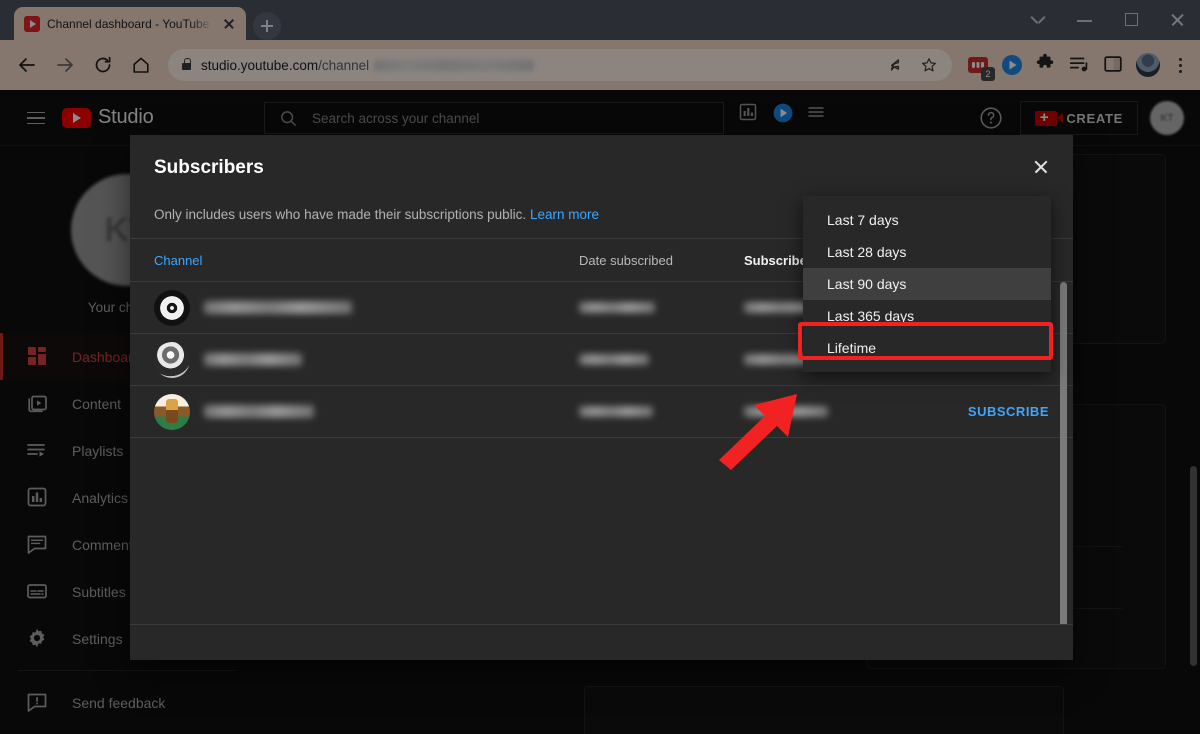 This screenshot has width=1200, height=734. Describe the element at coordinates (564, 214) in the screenshot. I see `learn-more-link: Learn more` at that location.